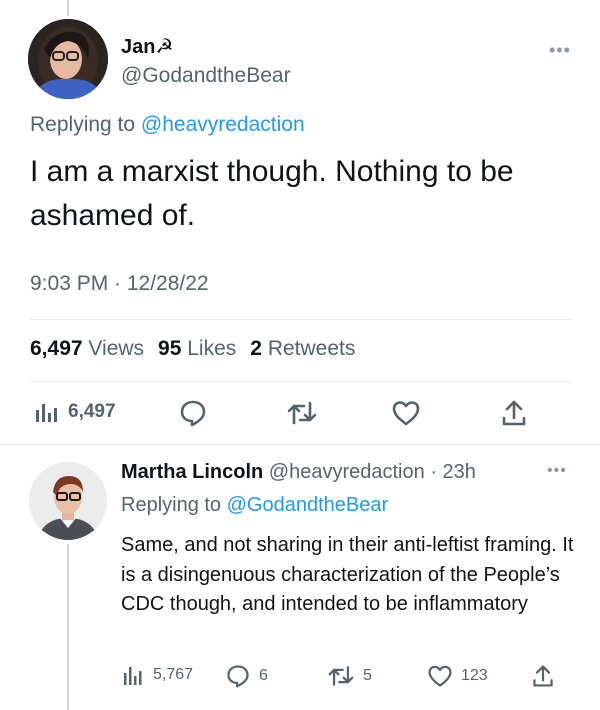  Describe the element at coordinates (92, 411) in the screenshot. I see `views-count: 6,497` at that location.